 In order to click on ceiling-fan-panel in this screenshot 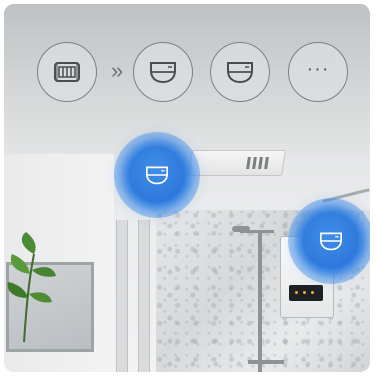, I will do `click(237, 163)`.